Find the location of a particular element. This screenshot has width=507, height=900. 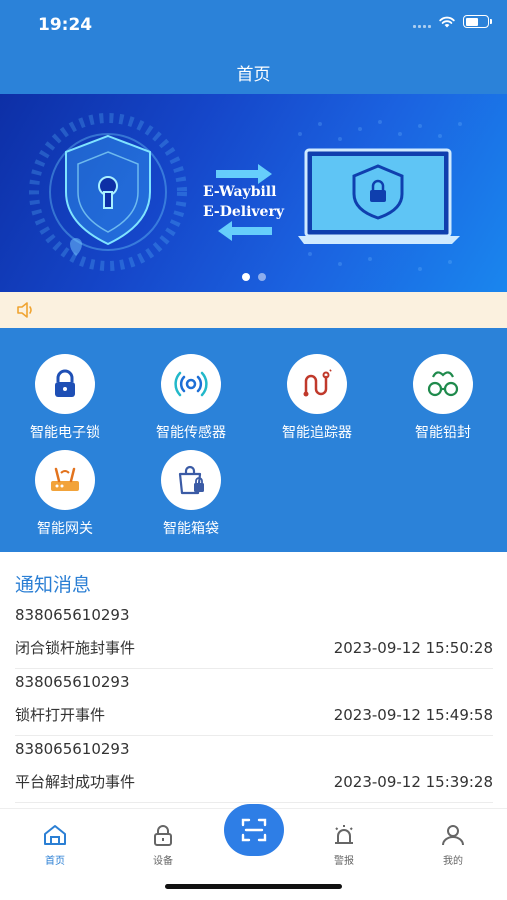

tab-device: 设备 is located at coordinates (163, 845).